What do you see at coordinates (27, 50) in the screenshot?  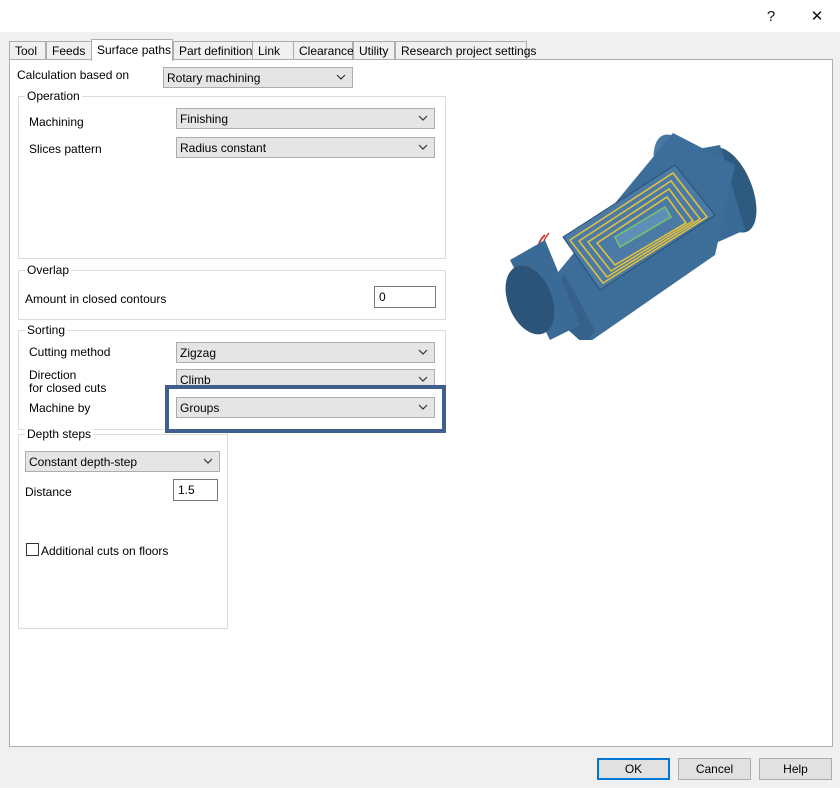 I see `tab-tool: Tool` at bounding box center [27, 50].